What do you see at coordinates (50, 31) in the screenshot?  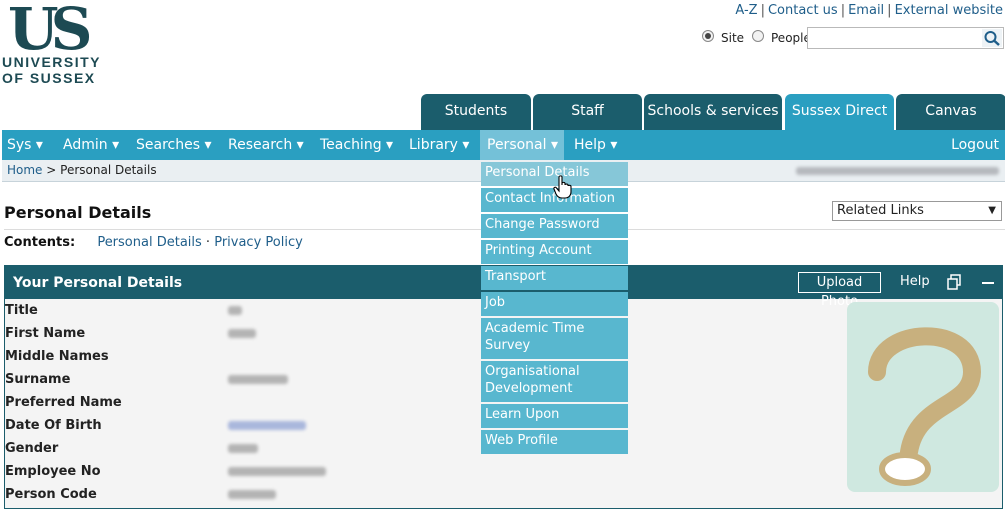 I see `logo-mark: US` at bounding box center [50, 31].